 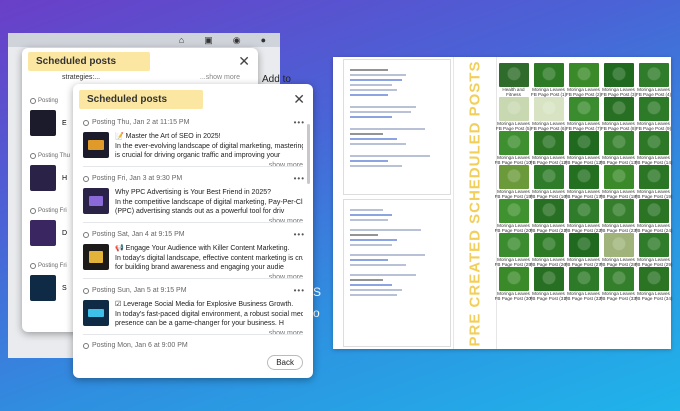 I want to click on thumbnail-item: Moringa Leaves FB Page Post (28), so click(x=618, y=250).